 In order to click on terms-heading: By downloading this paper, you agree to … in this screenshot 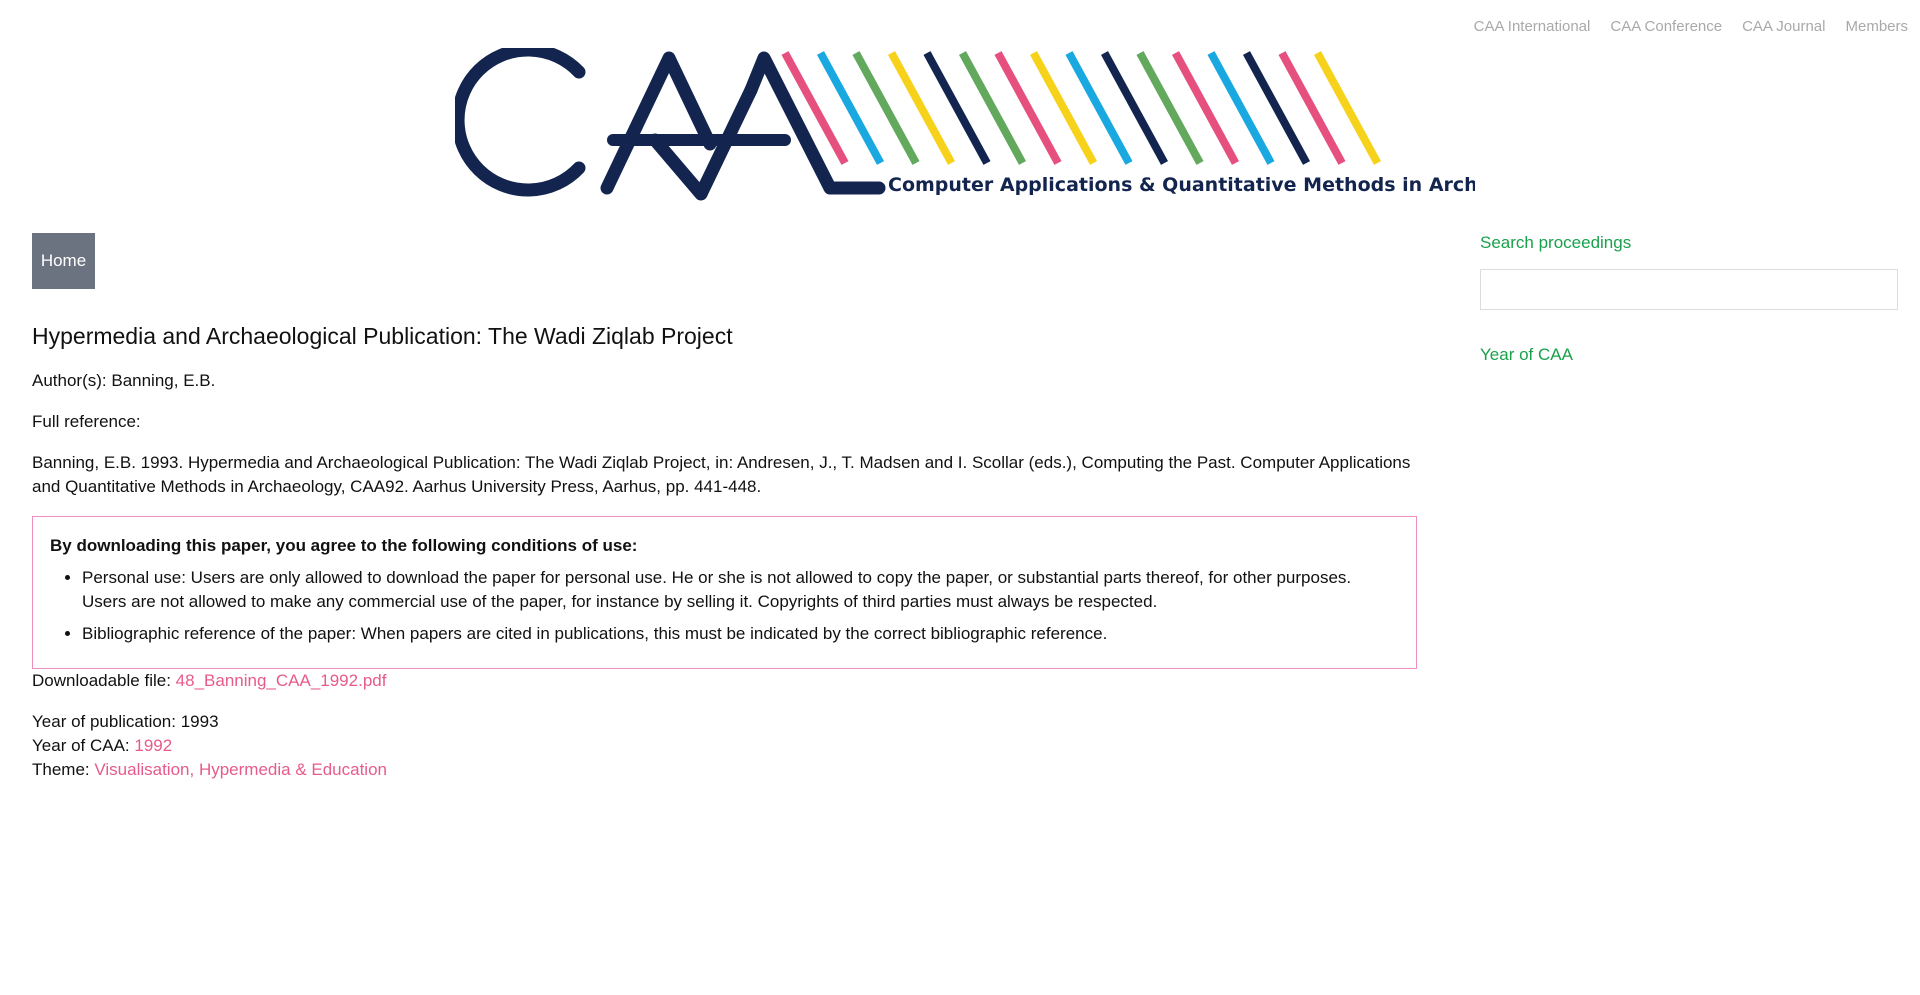, I will do `click(344, 545)`.